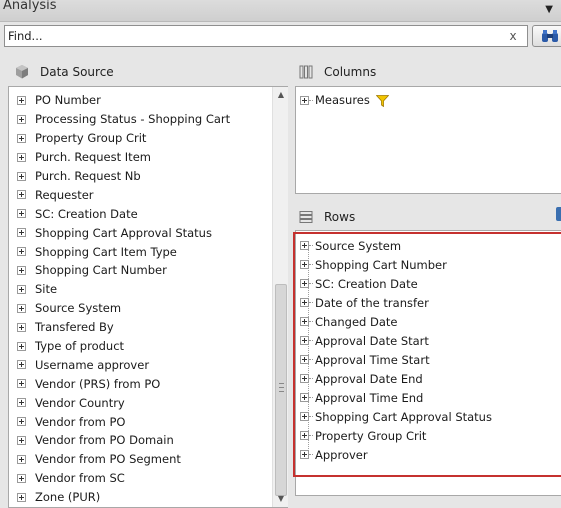  Describe the element at coordinates (427, 321) in the screenshot. I see `row-item: Changed Date` at that location.